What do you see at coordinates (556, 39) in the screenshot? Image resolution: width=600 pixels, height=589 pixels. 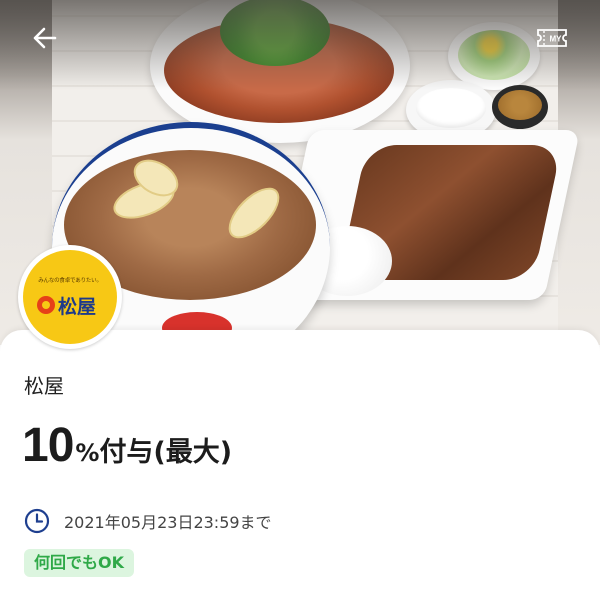 I see `svg-text: MY` at bounding box center [556, 39].